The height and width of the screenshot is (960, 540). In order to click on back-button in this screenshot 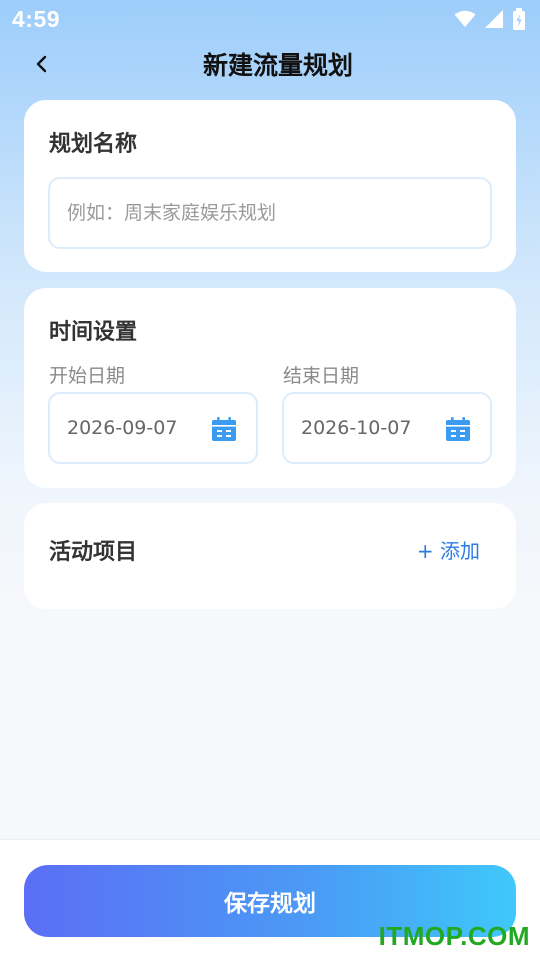, I will do `click(42, 64)`.